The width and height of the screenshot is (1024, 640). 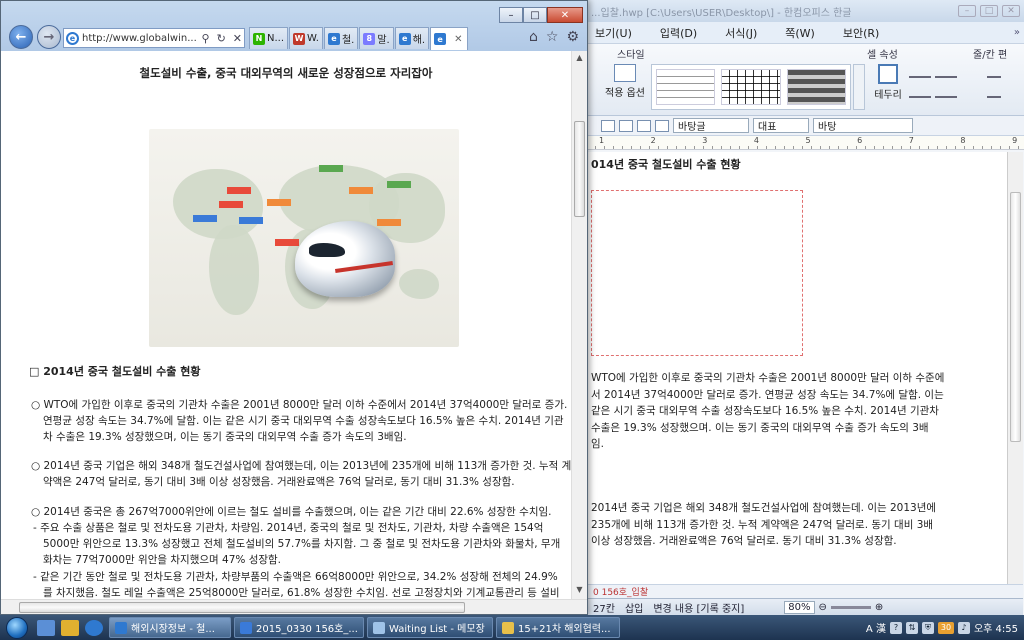 What do you see at coordinates (1017, 32) in the screenshot?
I see `menu-more-icon: »` at bounding box center [1017, 32].